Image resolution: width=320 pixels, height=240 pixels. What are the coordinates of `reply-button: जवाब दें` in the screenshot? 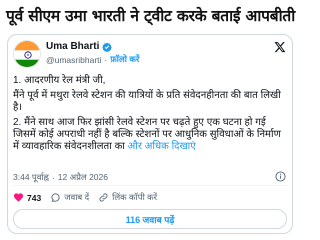 It's located at (69, 197).